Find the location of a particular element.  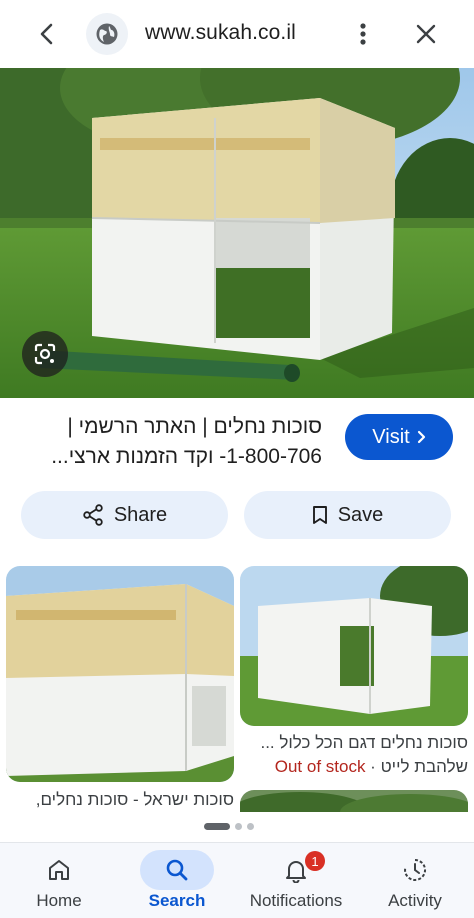

more-vert-icon is located at coordinates (363, 34).